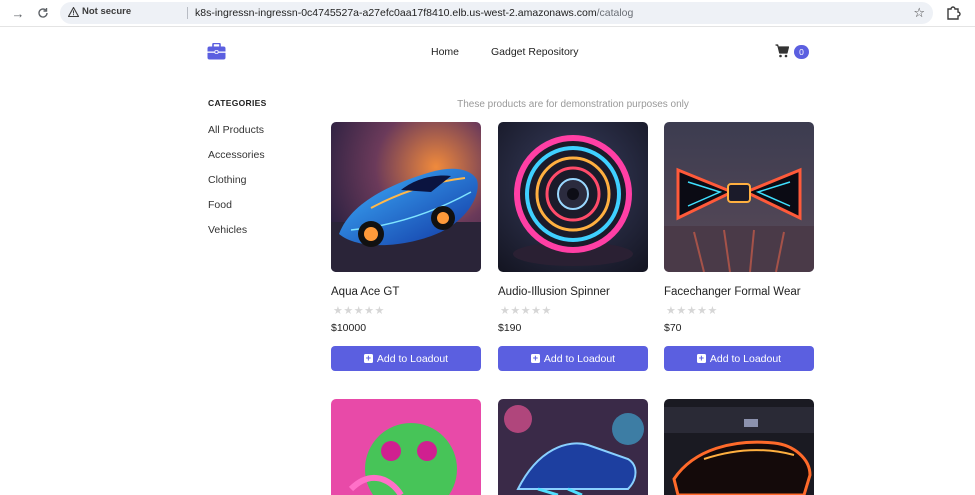 The image size is (975, 495). What do you see at coordinates (573, 197) in the screenshot?
I see `product-image-neon-spinner` at bounding box center [573, 197].